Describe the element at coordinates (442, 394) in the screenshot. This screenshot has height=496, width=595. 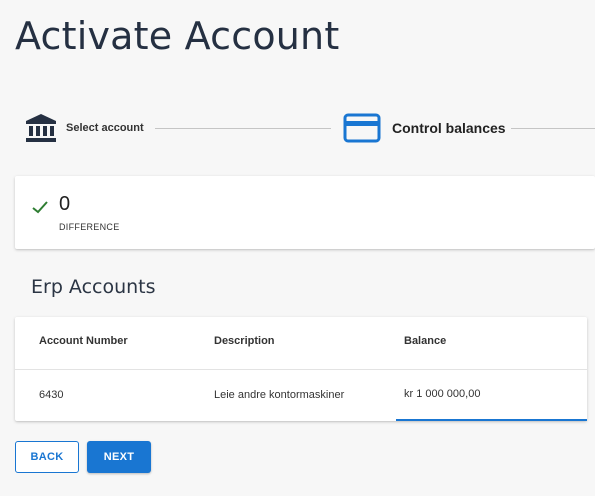
I see `balance-cell: kr 1 000 000,00` at that location.